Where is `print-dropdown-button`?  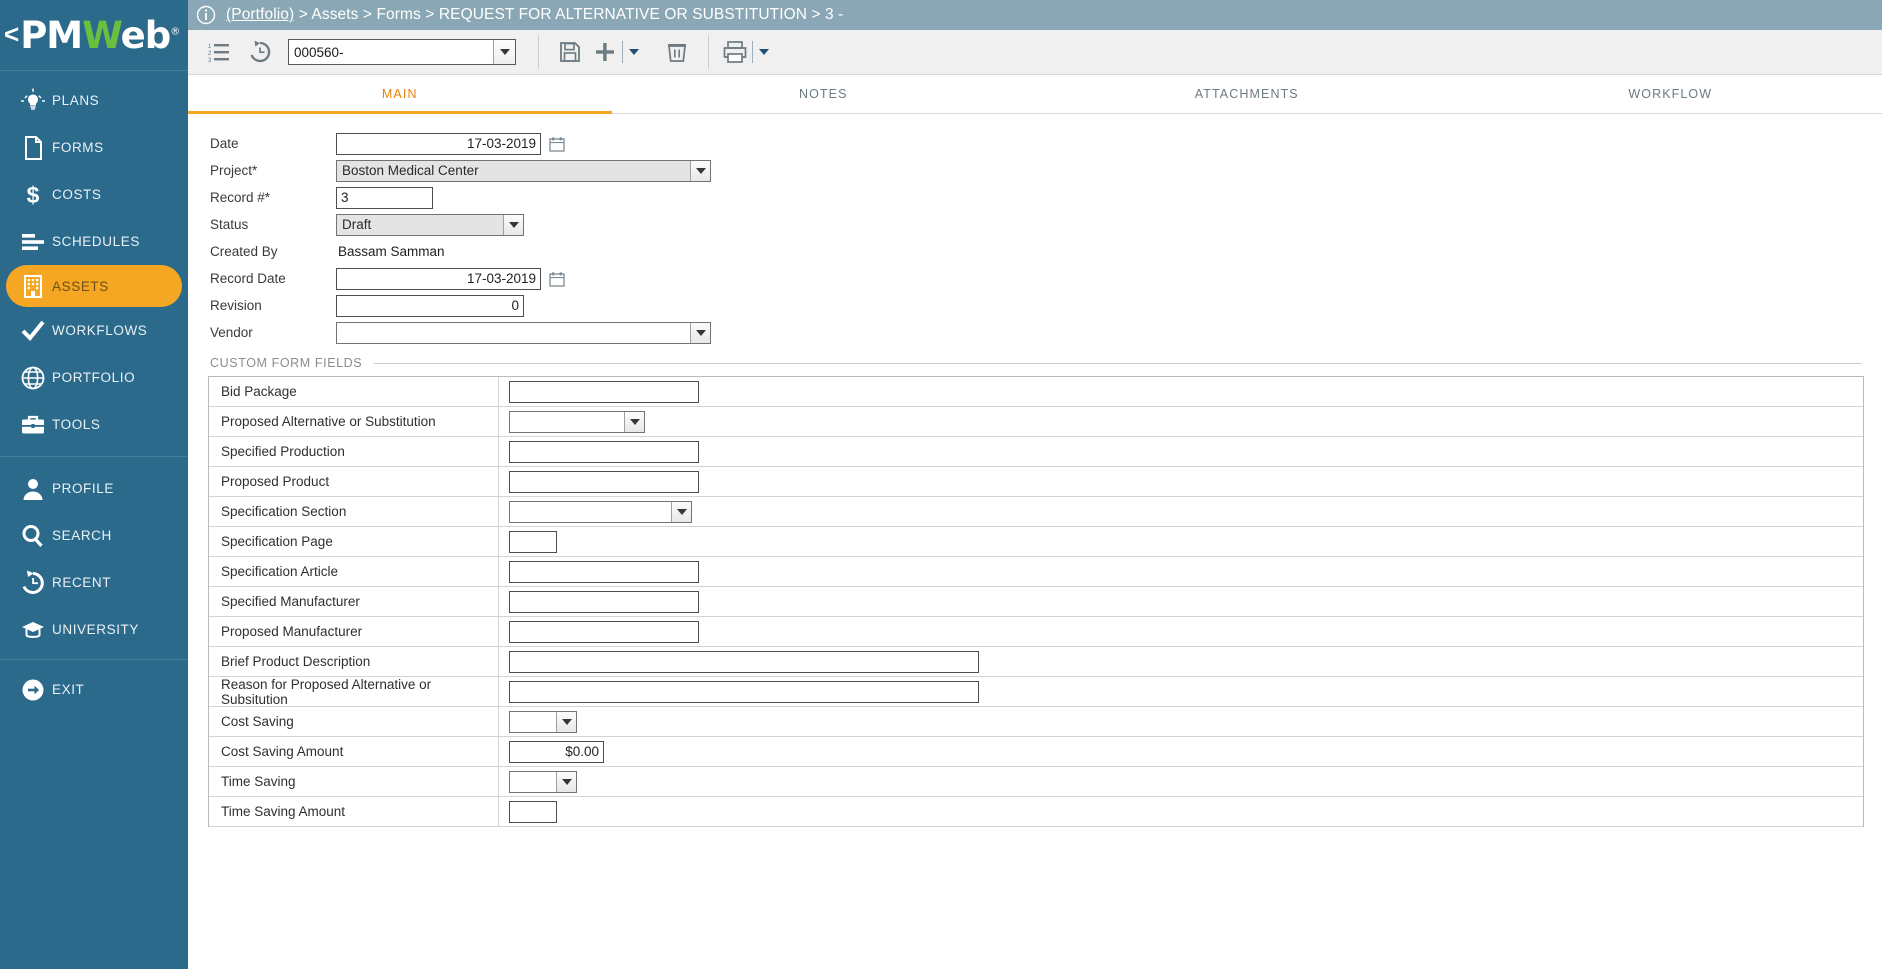 print-dropdown-button is located at coordinates (764, 52).